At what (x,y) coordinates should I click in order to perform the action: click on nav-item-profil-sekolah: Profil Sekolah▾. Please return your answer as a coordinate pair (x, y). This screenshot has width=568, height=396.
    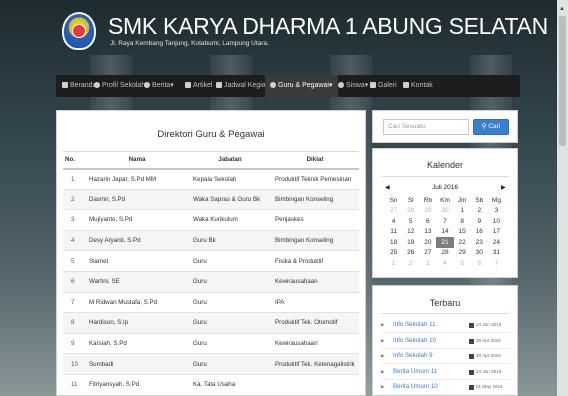
    Looking at the image, I should click on (121, 86).